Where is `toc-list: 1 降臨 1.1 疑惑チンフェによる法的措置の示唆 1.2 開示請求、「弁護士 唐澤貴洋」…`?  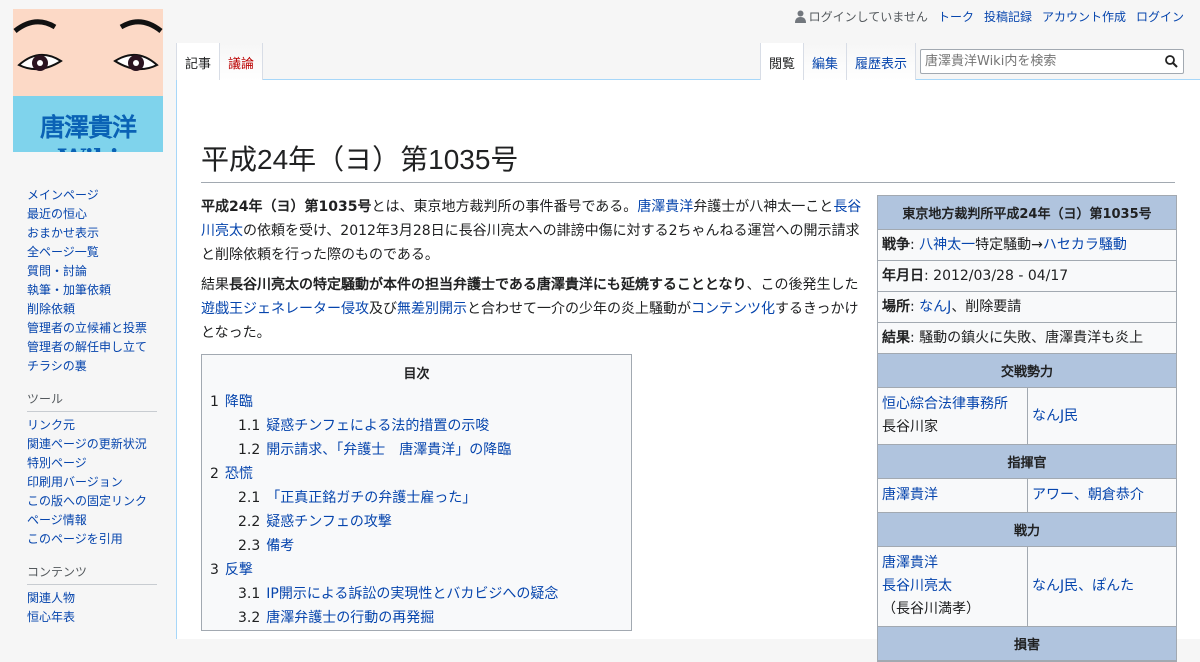
toc-list: 1 降臨 1.1 疑惑チンフェによる法的措置の示唆 1.2 開示請求、「弁護士 唐澤貴洋」… is located at coordinates (416, 510).